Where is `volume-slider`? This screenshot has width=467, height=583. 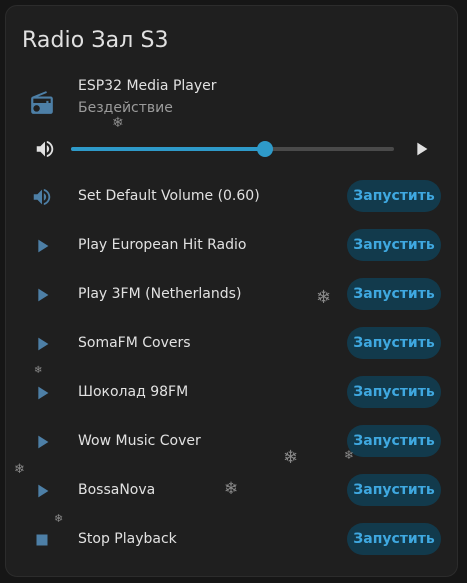
volume-slider is located at coordinates (232, 149).